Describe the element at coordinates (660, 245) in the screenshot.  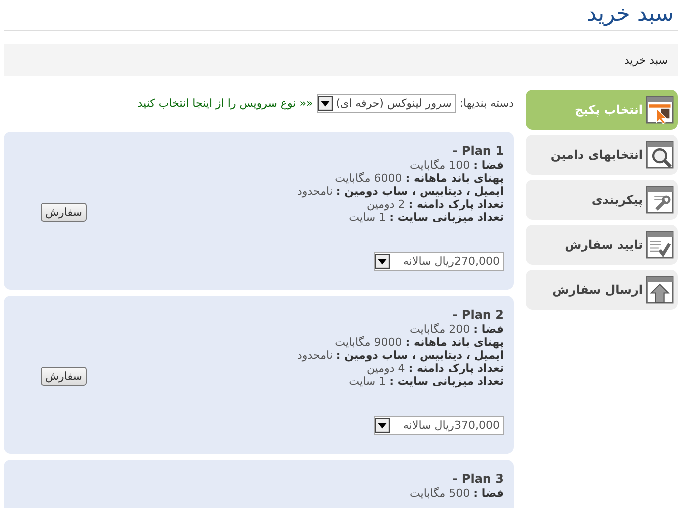
I see `checkmark-icon` at that location.